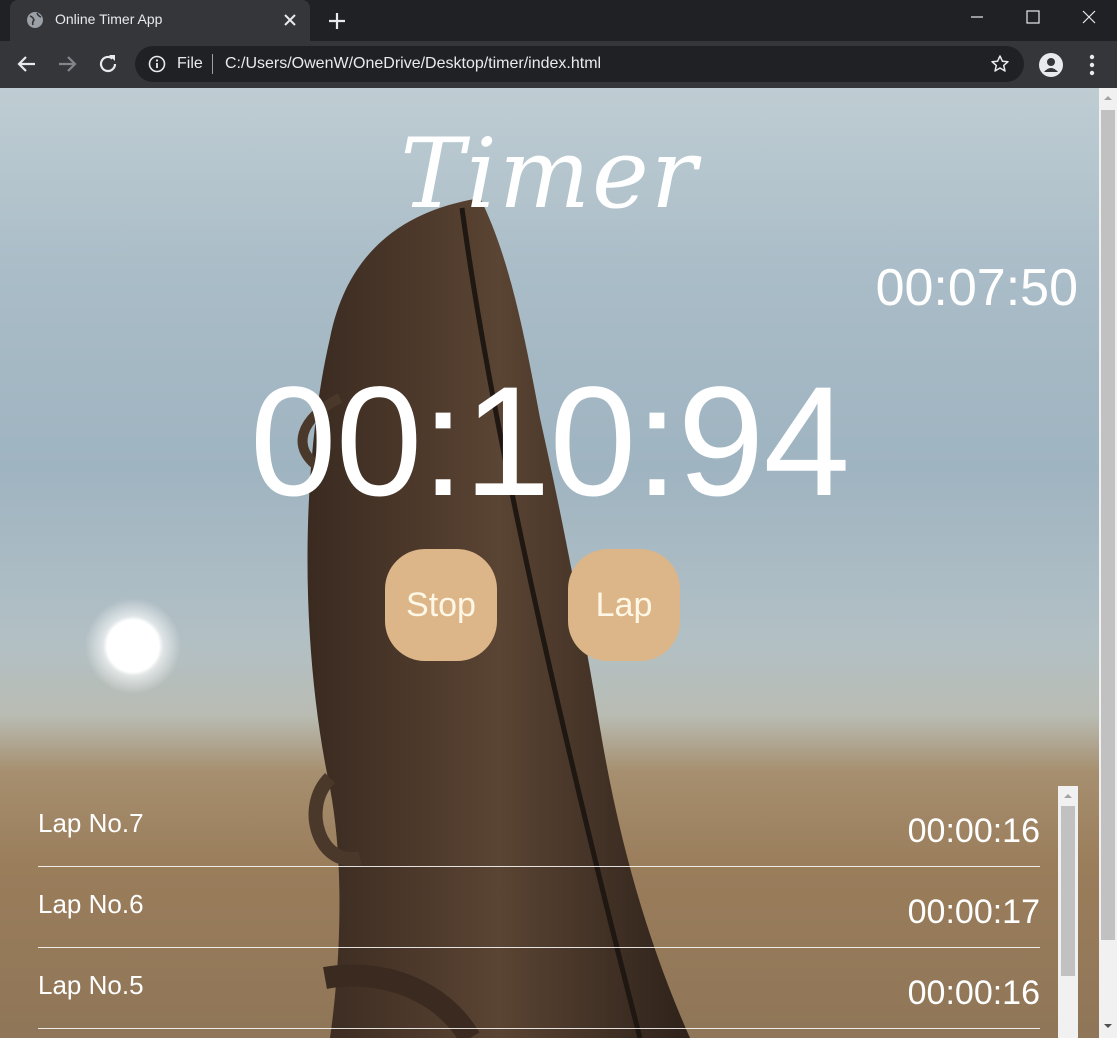  Describe the element at coordinates (157, 64) in the screenshot. I see `info-icon` at that location.